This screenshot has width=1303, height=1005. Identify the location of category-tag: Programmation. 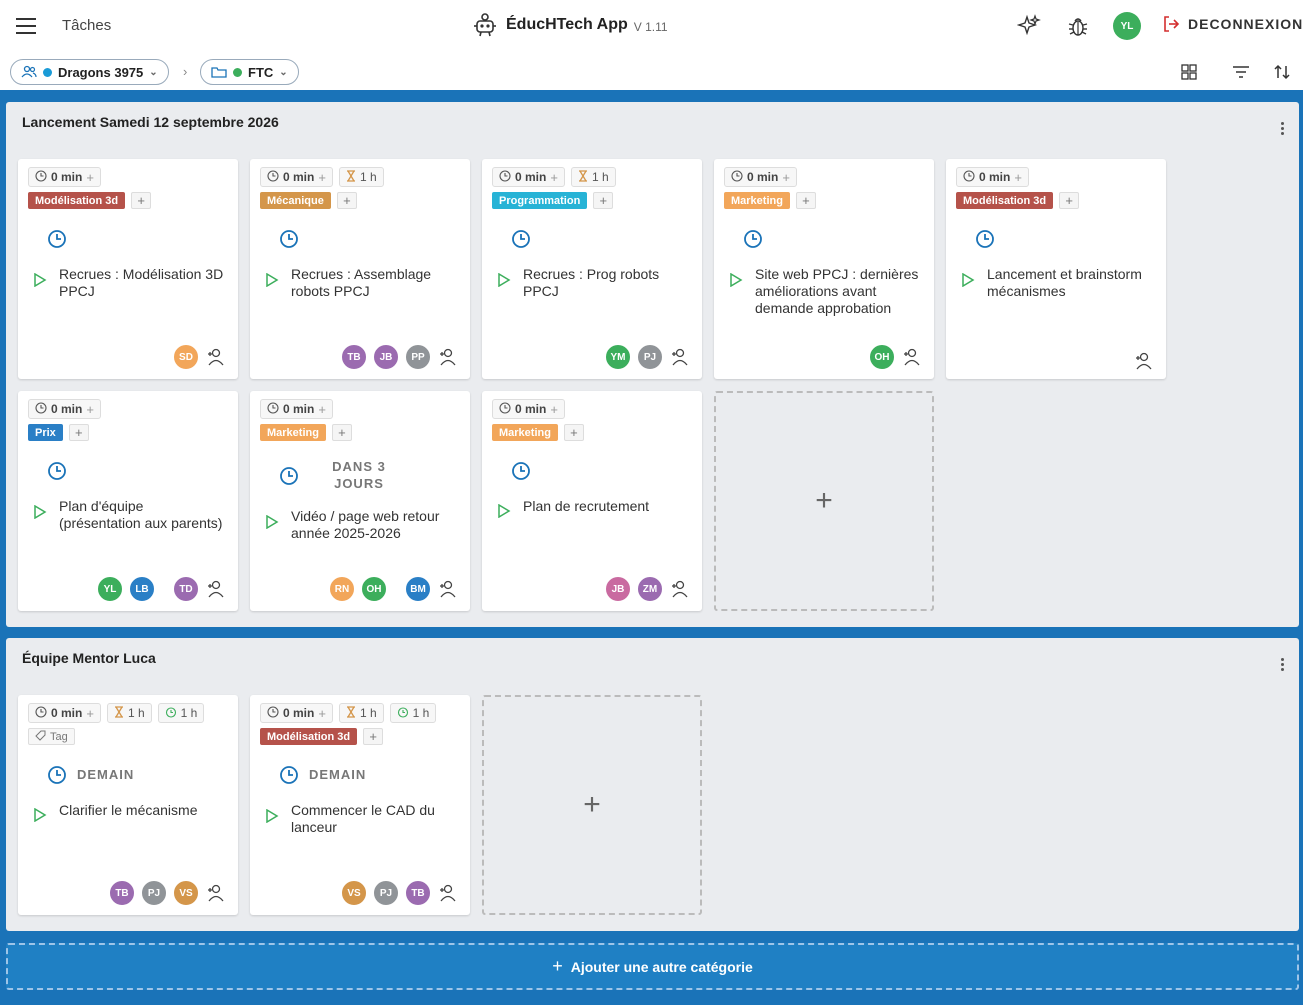
(540, 200).